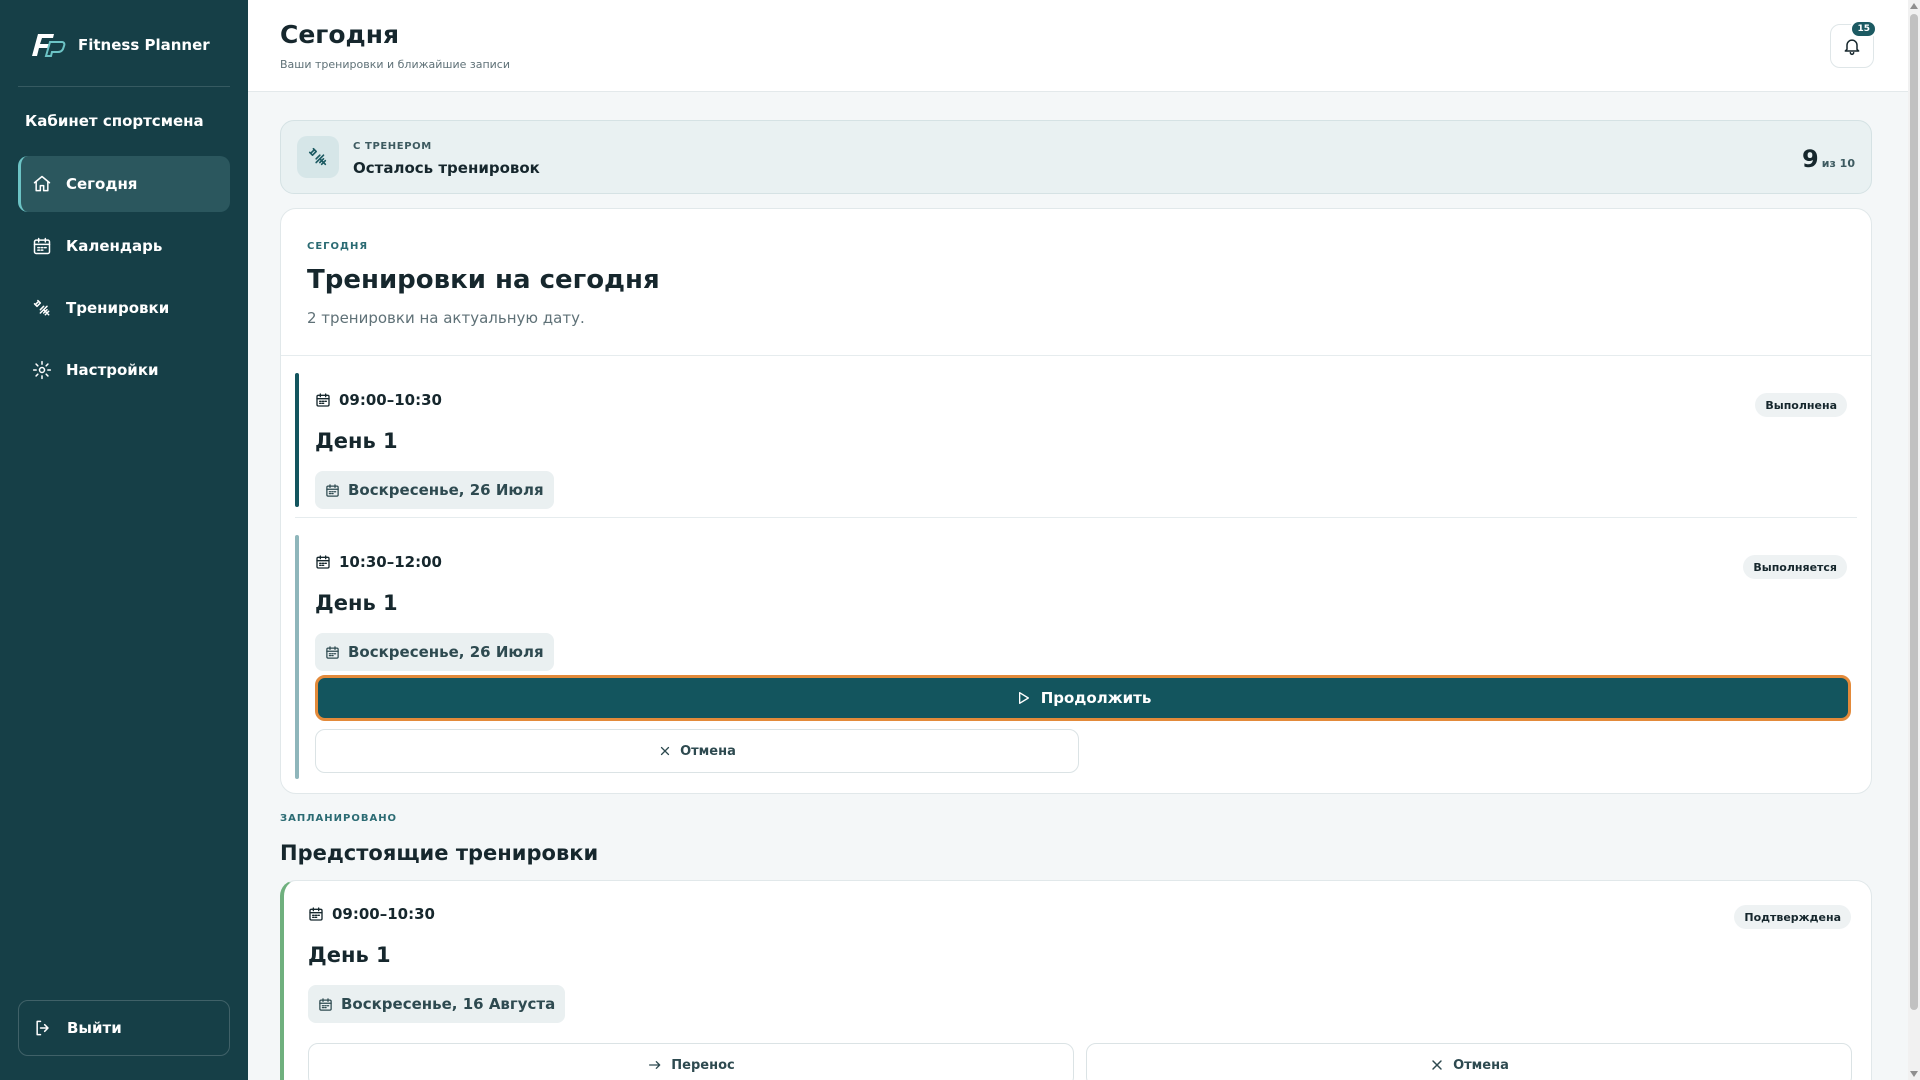  What do you see at coordinates (114, 246) in the screenshot?
I see `sidebar-item-label: Календарь` at bounding box center [114, 246].